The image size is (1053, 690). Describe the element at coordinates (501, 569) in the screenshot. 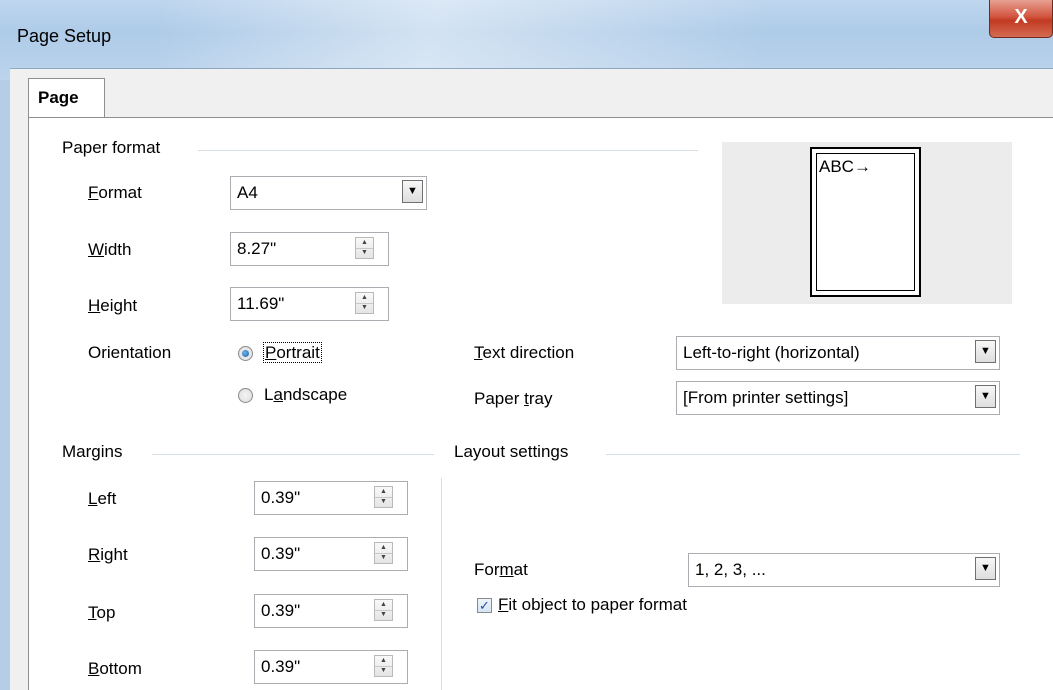

I see `layout-format-label: Format` at that location.